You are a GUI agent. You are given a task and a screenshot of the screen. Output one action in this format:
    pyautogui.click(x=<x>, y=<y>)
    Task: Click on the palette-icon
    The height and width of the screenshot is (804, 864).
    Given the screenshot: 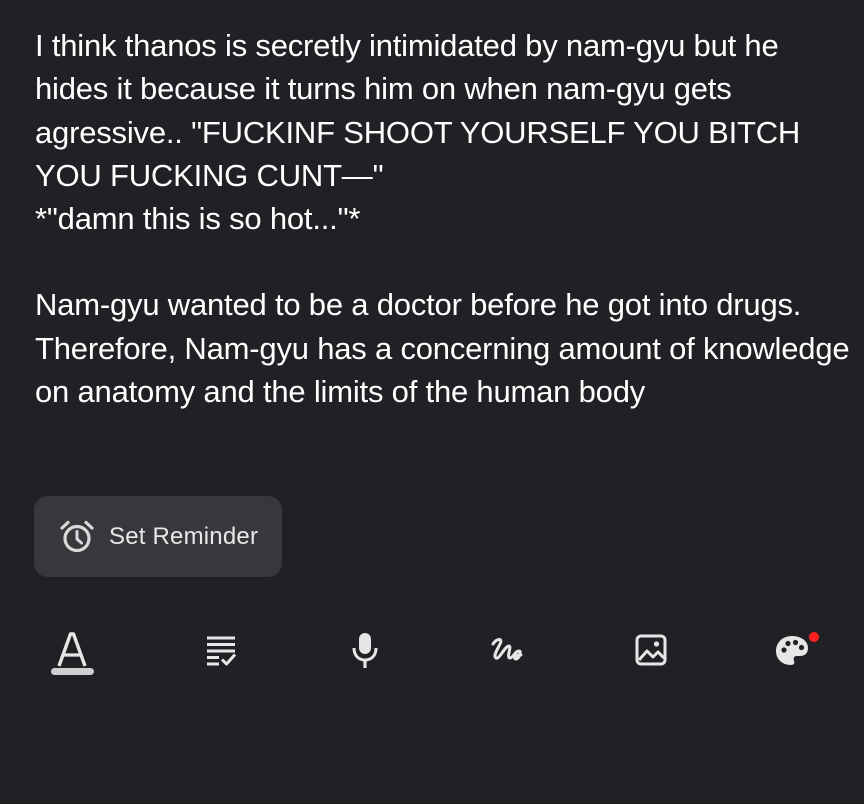 What is the action you would take?
    pyautogui.click(x=796, y=650)
    